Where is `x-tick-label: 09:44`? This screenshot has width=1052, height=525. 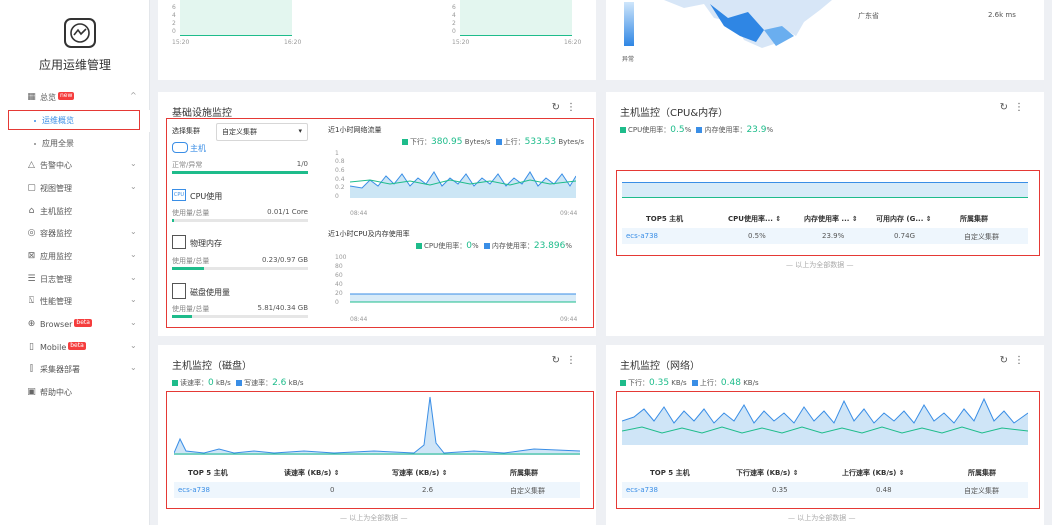
x-tick-label: 09:44 is located at coordinates (569, 319).